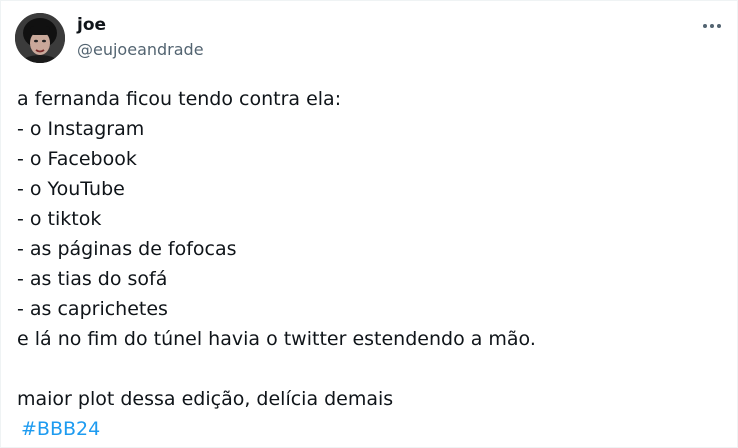 This screenshot has width=738, height=448. I want to click on tweet-line: a fernanda ficou tendo contra ela:, so click(179, 99).